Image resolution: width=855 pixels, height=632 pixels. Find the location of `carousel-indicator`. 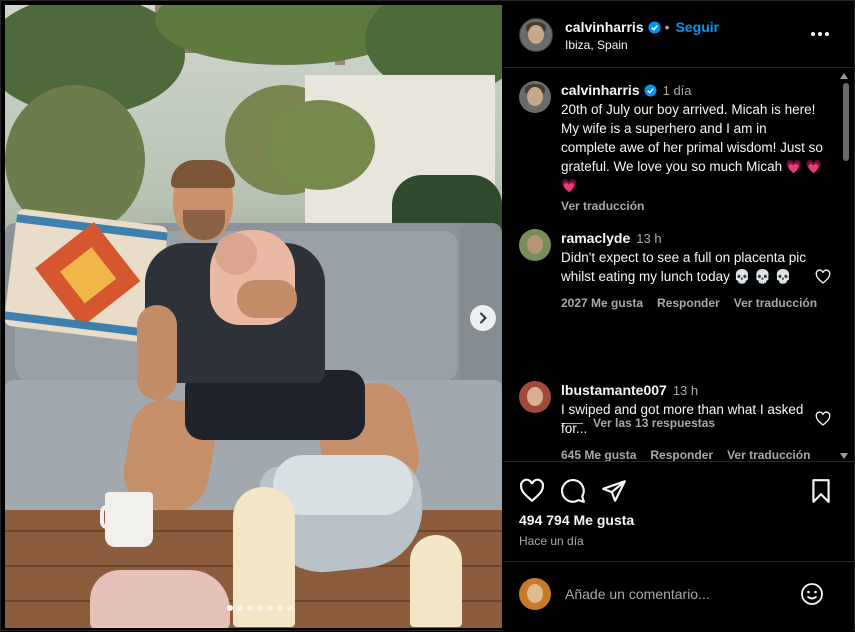

carousel-indicator is located at coordinates (260, 608).